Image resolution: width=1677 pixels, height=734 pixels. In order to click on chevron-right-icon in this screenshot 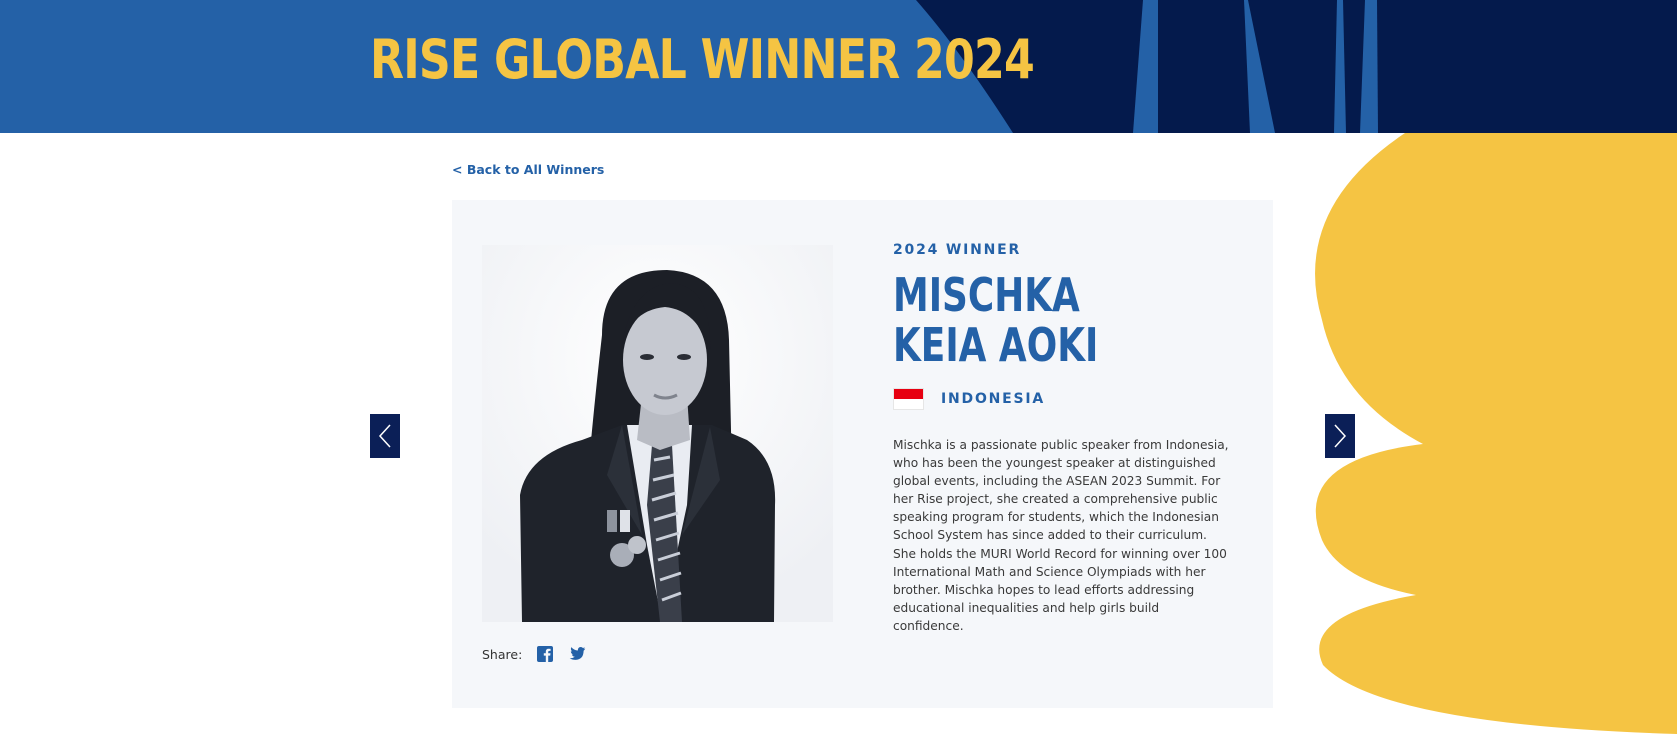, I will do `click(1340, 436)`.